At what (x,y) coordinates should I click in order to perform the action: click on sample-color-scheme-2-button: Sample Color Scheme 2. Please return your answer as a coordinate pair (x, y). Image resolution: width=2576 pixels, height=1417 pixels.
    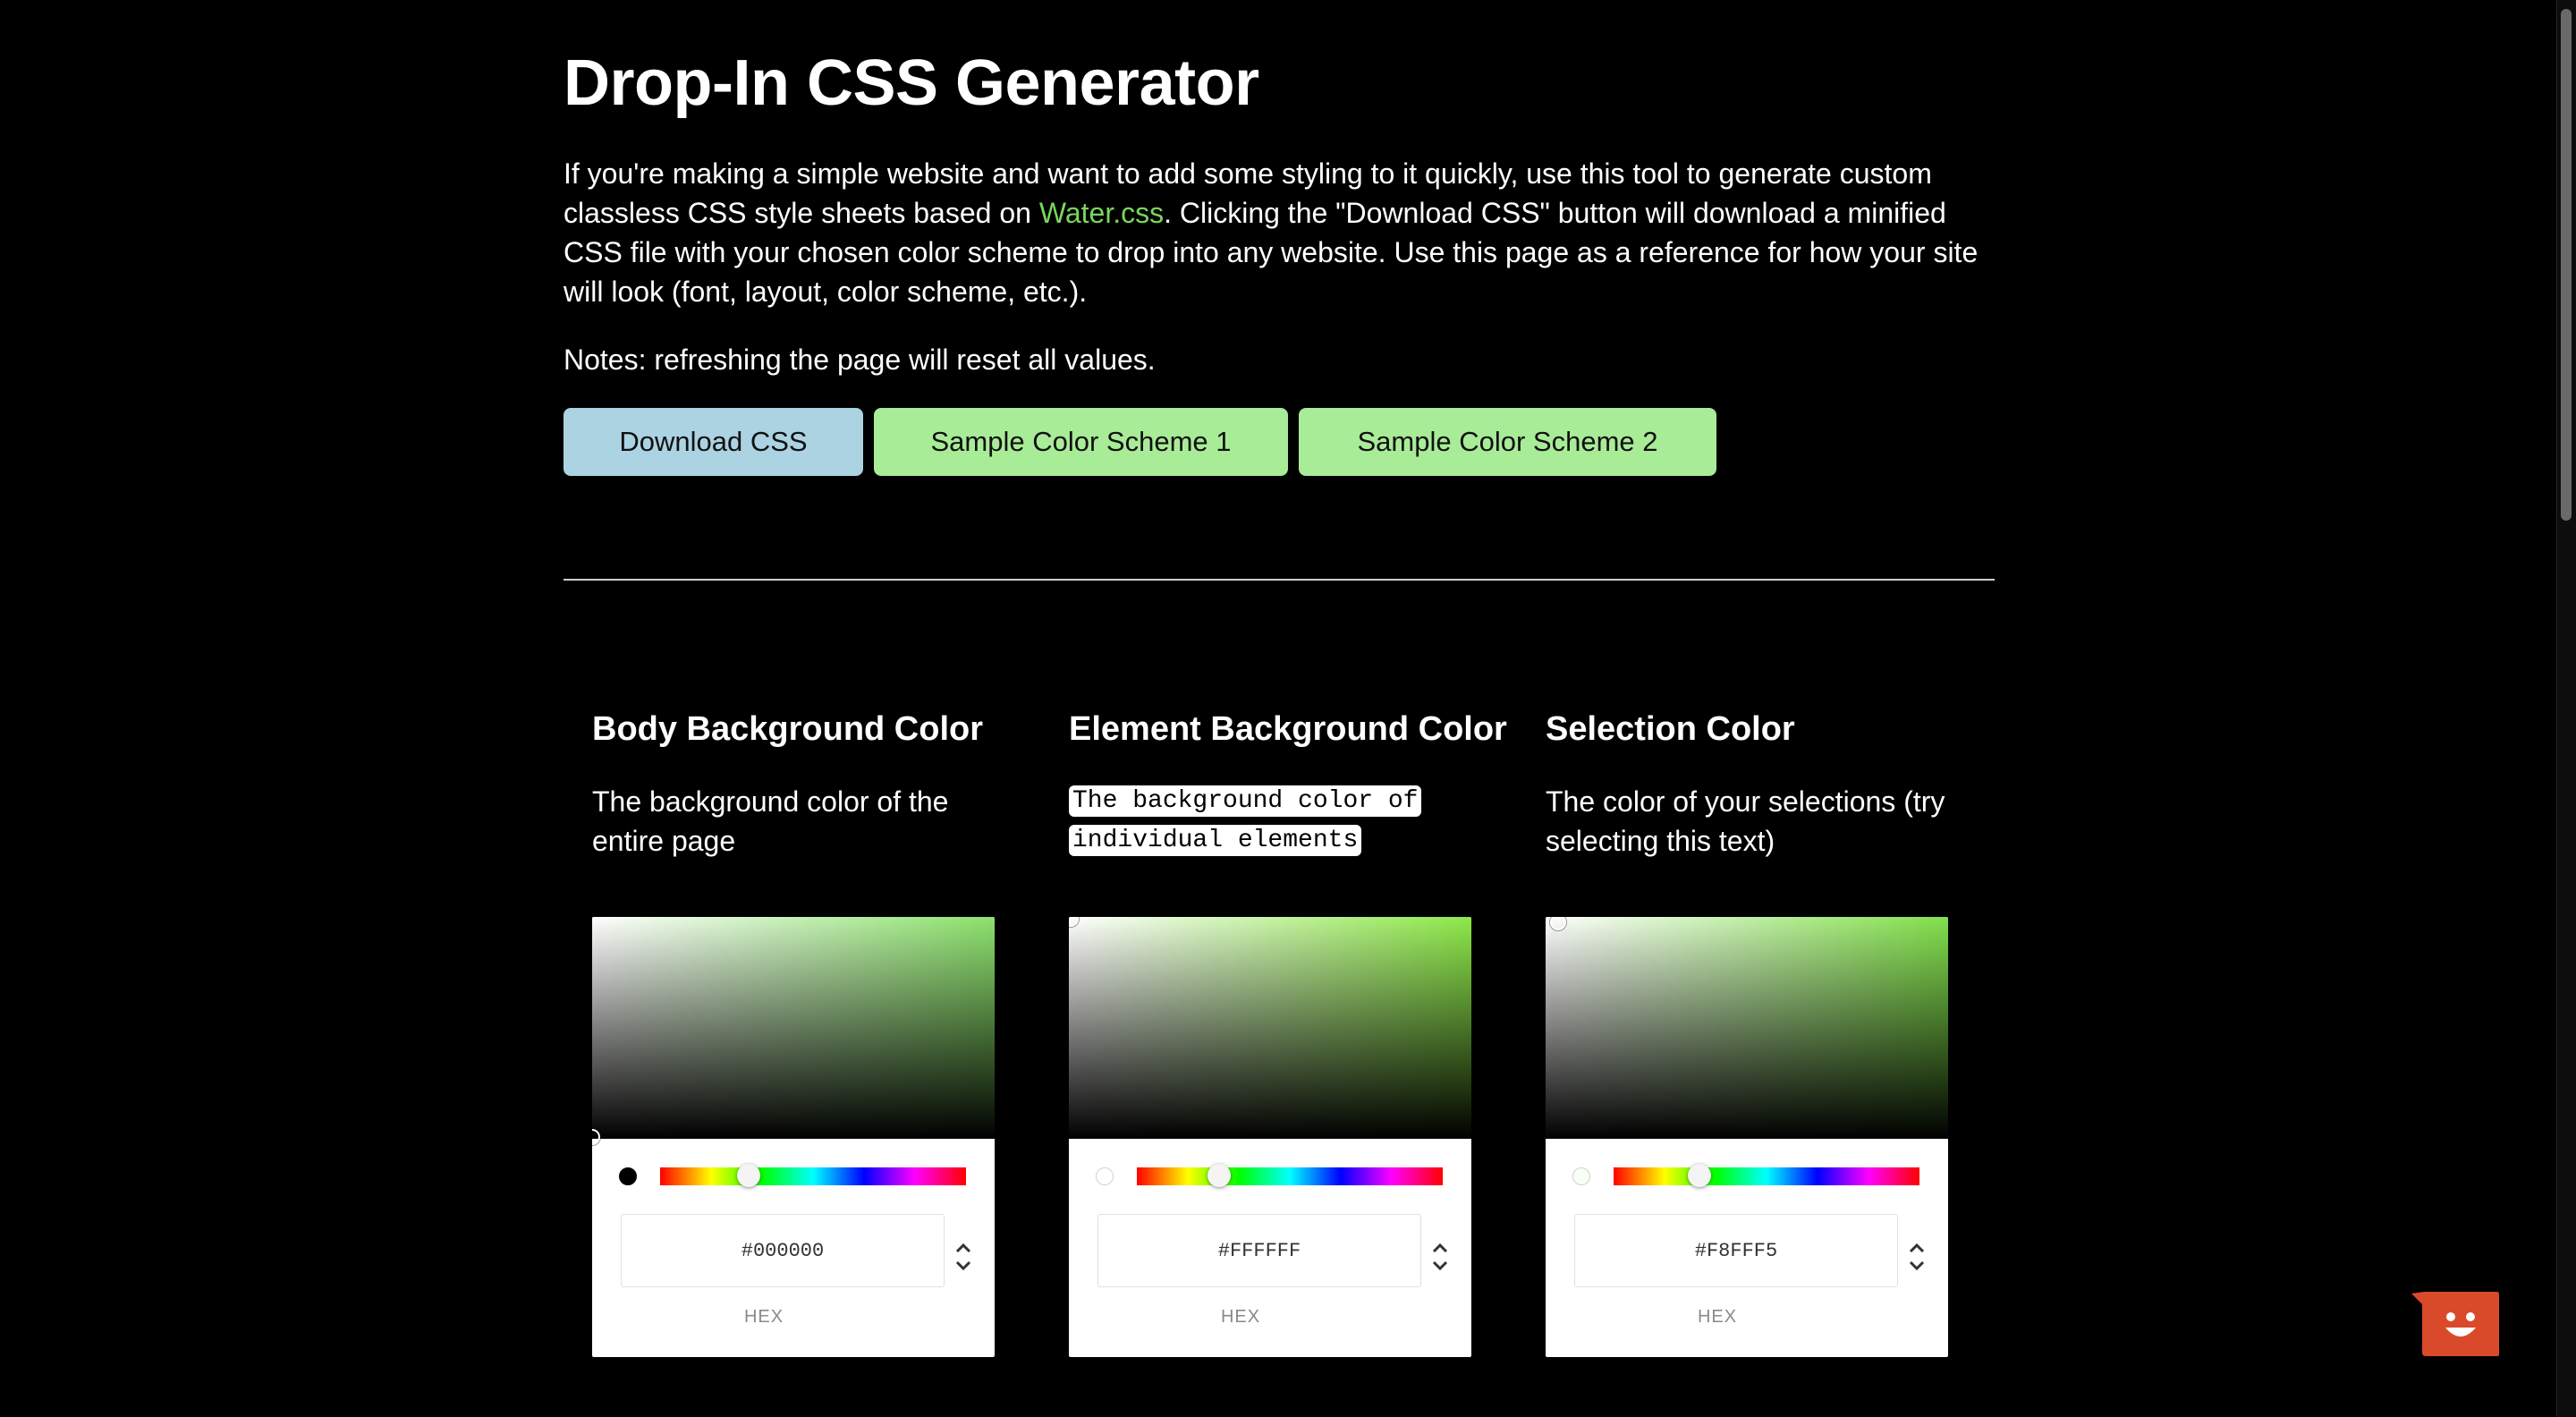
    Looking at the image, I should click on (1507, 442).